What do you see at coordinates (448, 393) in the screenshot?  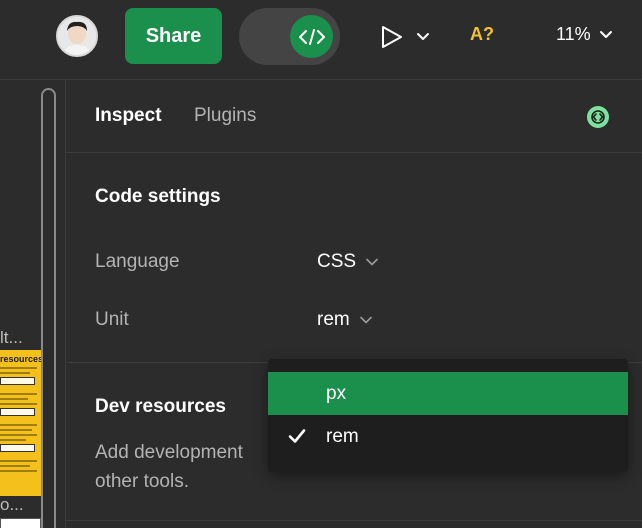 I see `unit-option-px: px` at bounding box center [448, 393].